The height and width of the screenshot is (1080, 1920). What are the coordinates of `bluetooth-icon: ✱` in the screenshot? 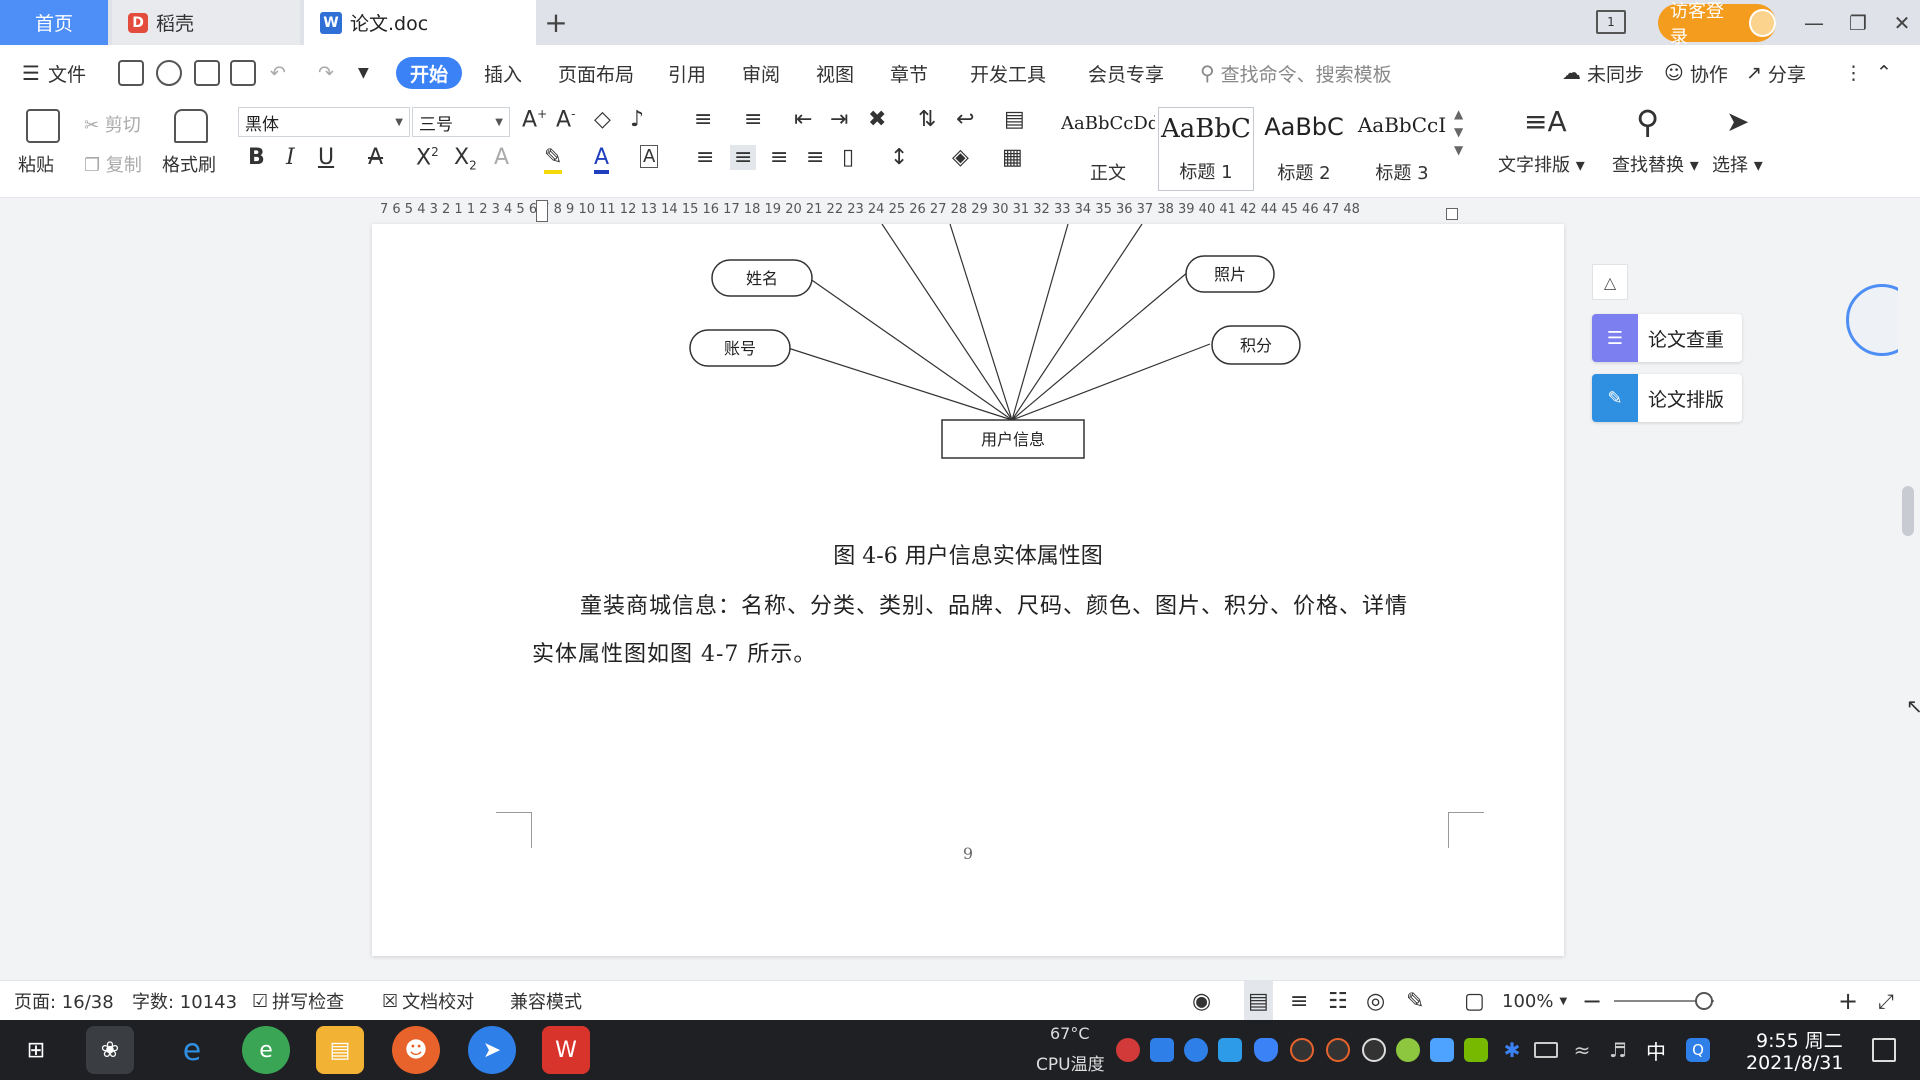 It's located at (1512, 1050).